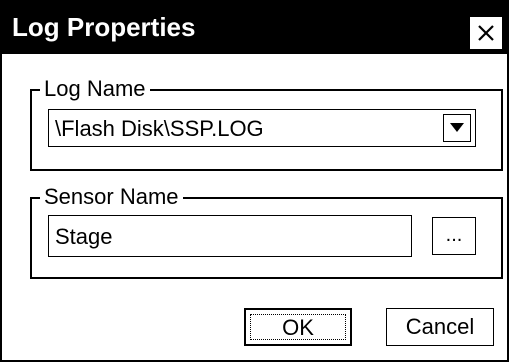 The height and width of the screenshot is (362, 509). What do you see at coordinates (254, 28) in the screenshot?
I see `title-bar: Log Properties` at bounding box center [254, 28].